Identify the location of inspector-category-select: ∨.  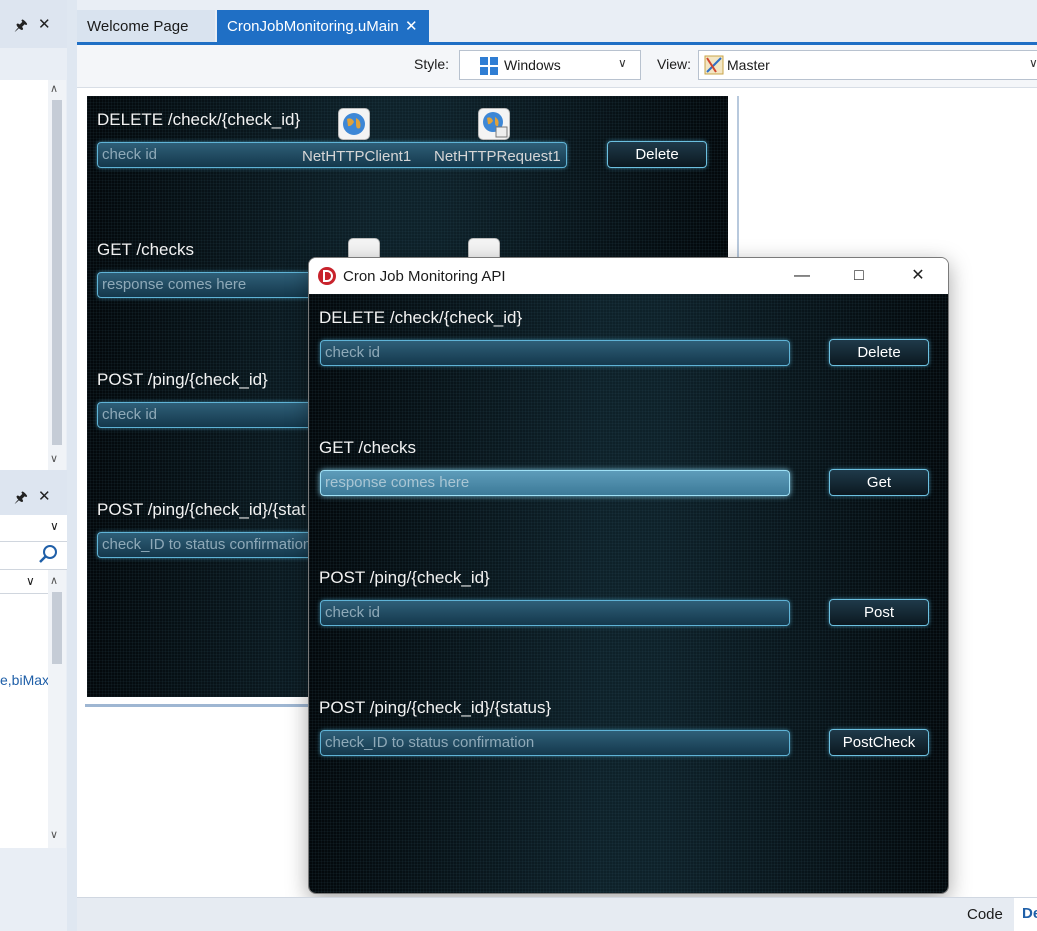
(24, 582).